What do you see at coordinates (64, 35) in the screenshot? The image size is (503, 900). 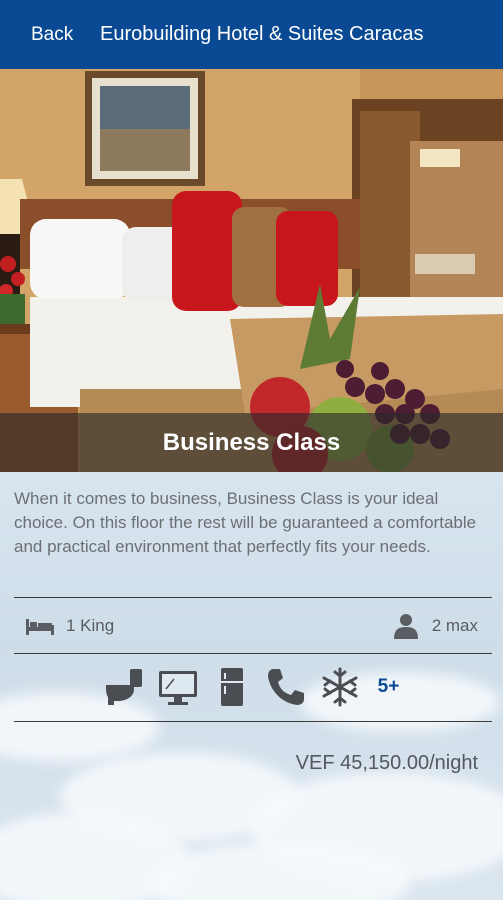 I see `back-button: Back` at bounding box center [64, 35].